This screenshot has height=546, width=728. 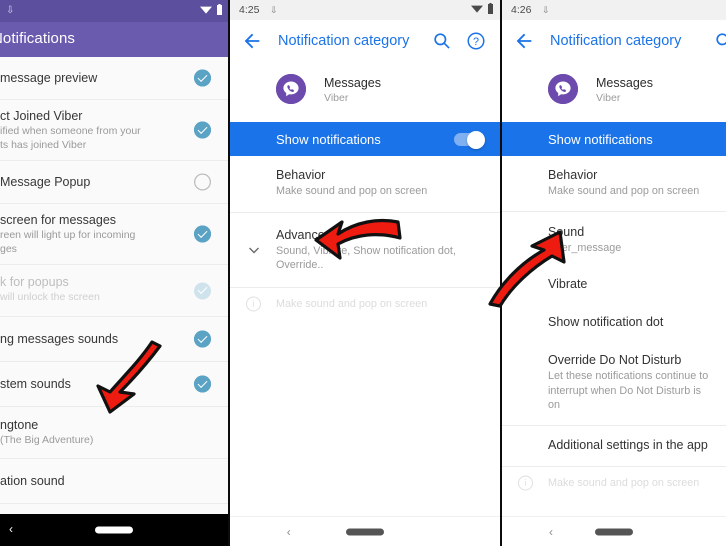 What do you see at coordinates (614, 10) in the screenshot?
I see `panel3-status-bar: 4:26 ⇩` at bounding box center [614, 10].